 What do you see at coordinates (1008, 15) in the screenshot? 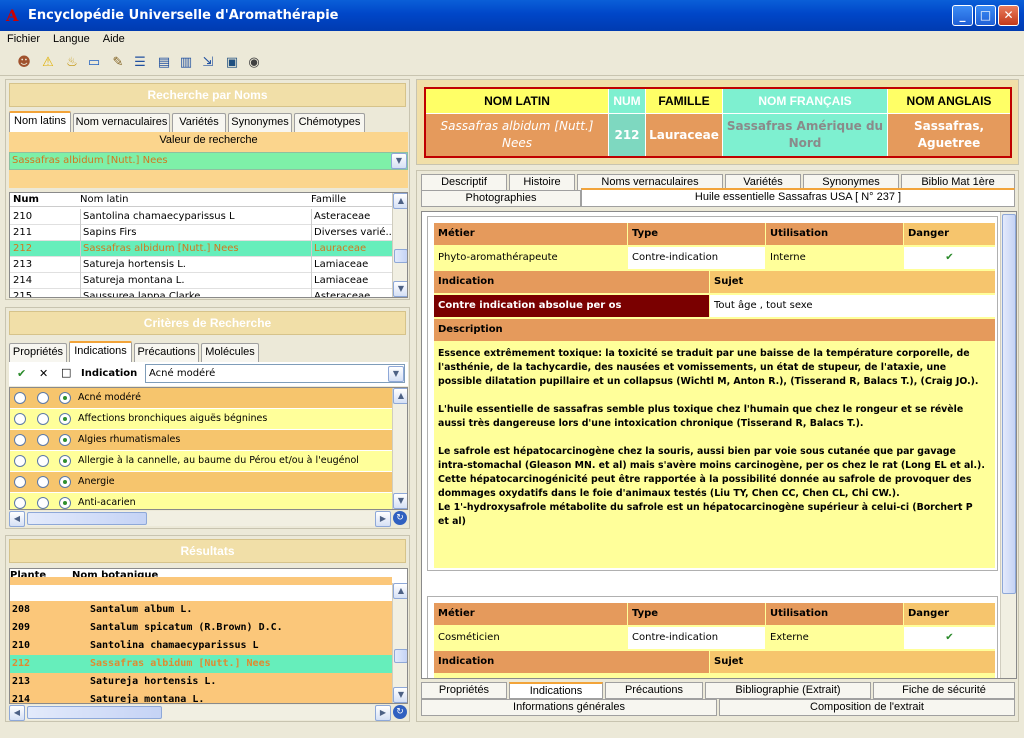
I see `close-button: ✕` at bounding box center [1008, 15].